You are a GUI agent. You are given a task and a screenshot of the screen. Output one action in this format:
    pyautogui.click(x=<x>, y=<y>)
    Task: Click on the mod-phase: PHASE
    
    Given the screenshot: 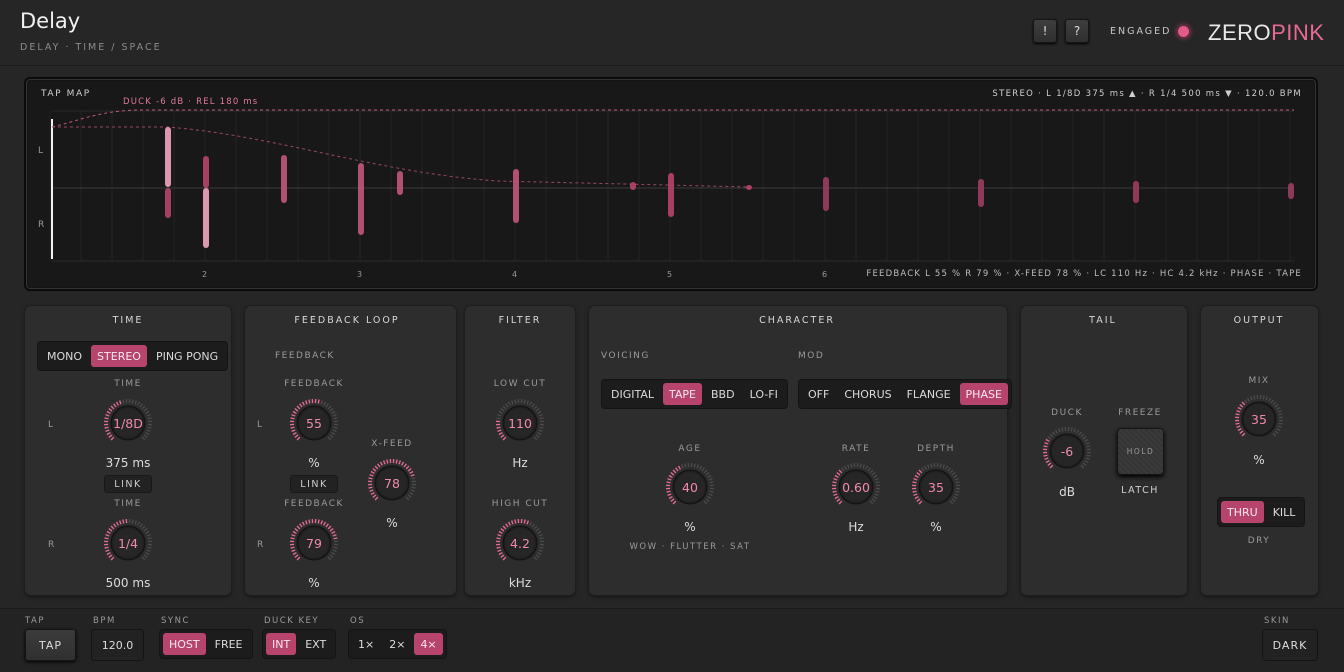 What is the action you would take?
    pyautogui.click(x=983, y=394)
    